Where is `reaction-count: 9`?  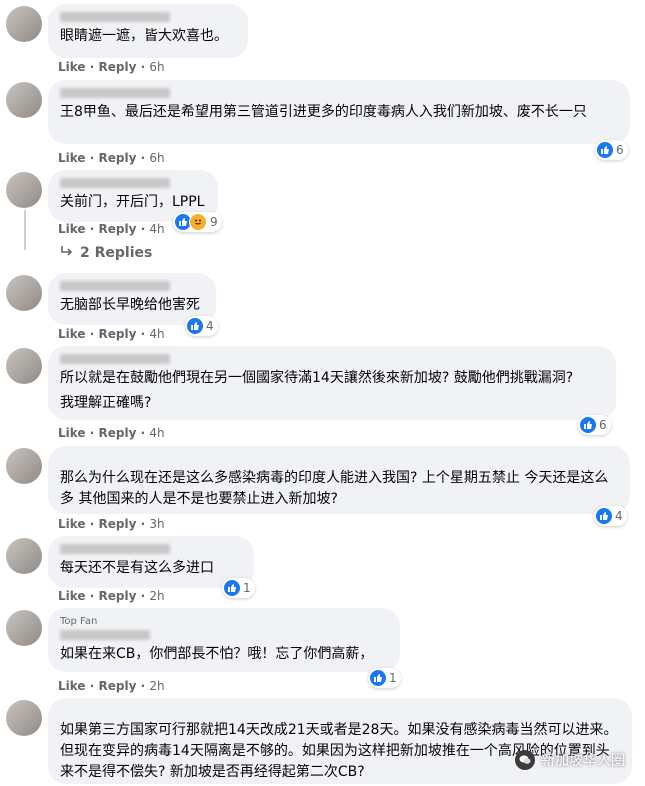 reaction-count: 9 is located at coordinates (197, 222).